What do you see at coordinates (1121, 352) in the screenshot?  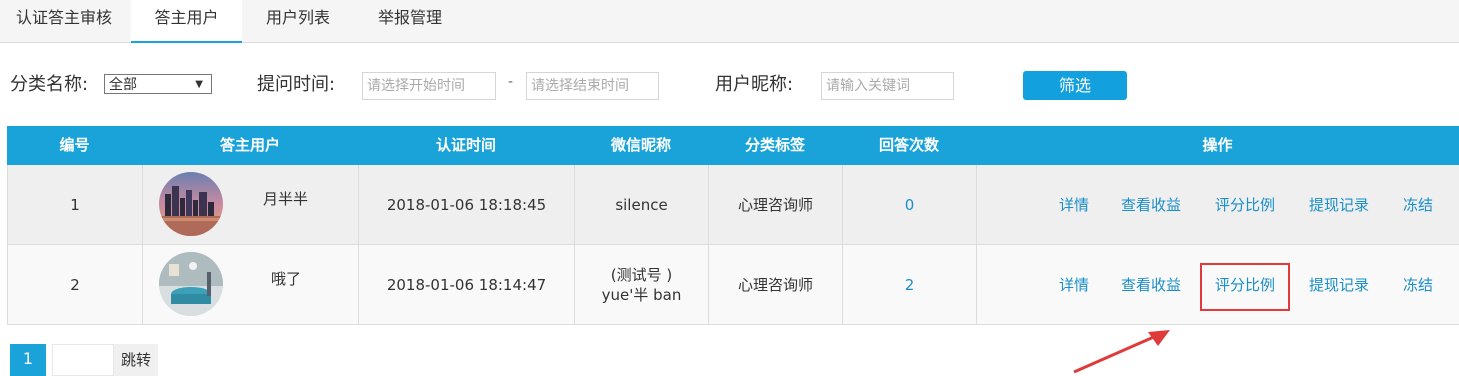 I see `annotation-arrow-icon` at bounding box center [1121, 352].